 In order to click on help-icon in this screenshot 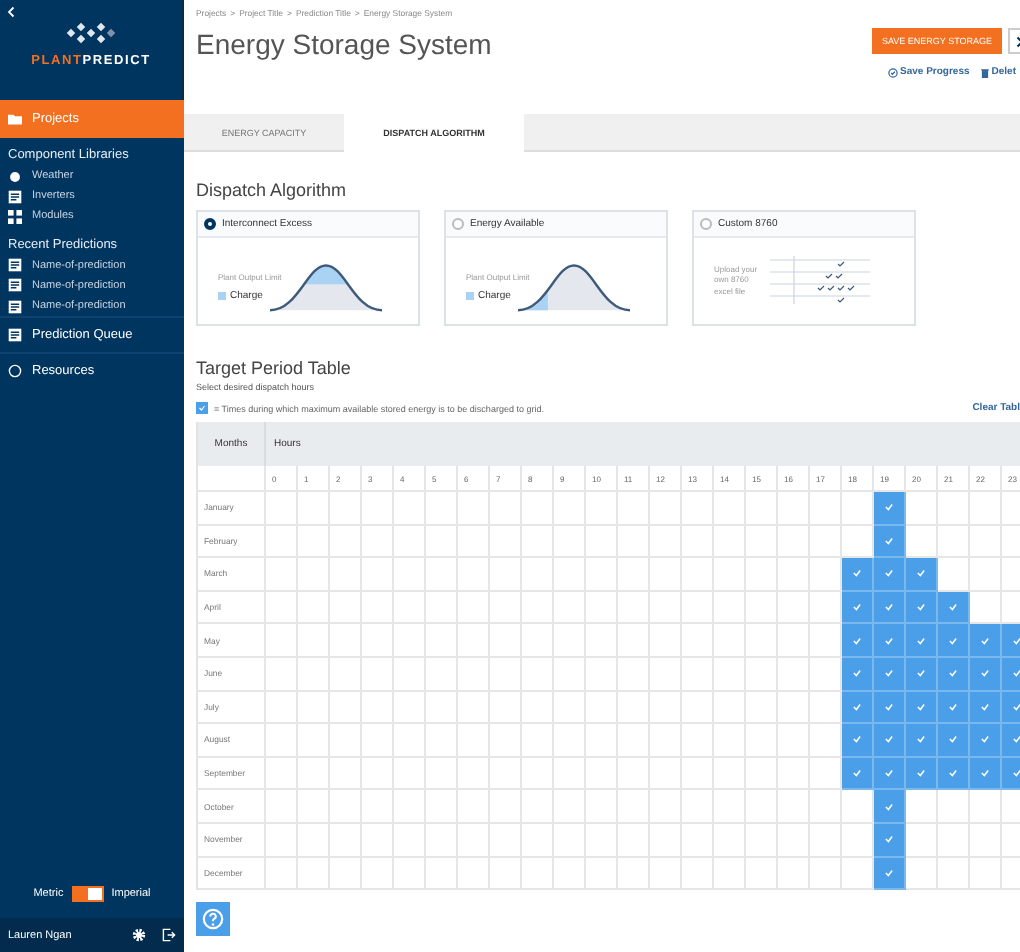, I will do `click(213, 919)`.